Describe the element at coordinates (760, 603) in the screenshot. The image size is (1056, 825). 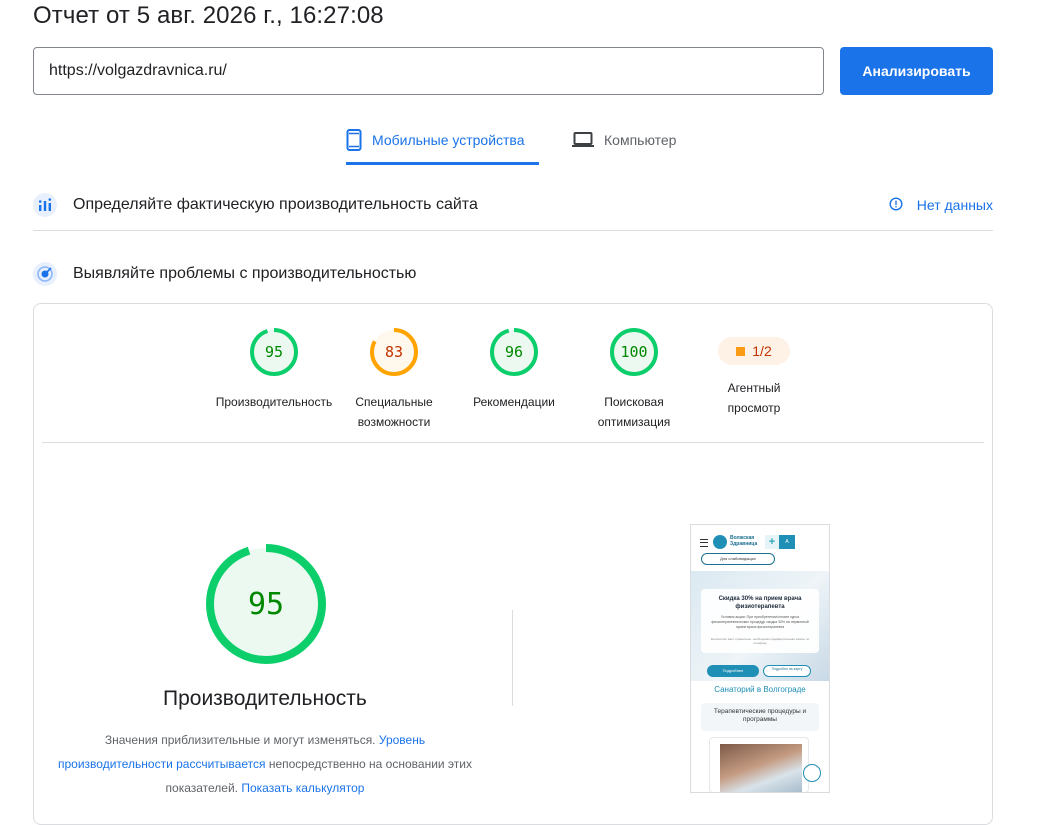
I see `screenshot-hero-title: Скидка 30% на прием врача физиотерапевта` at that location.